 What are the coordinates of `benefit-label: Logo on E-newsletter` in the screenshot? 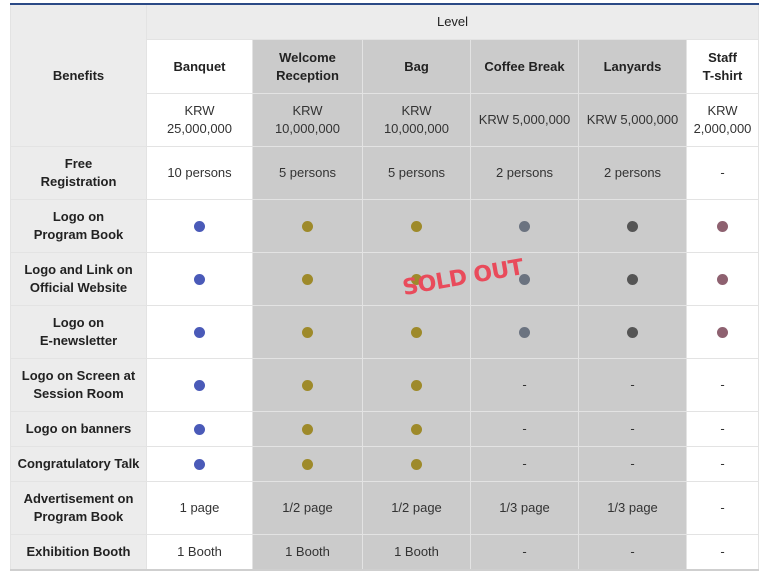 It's located at (78, 332).